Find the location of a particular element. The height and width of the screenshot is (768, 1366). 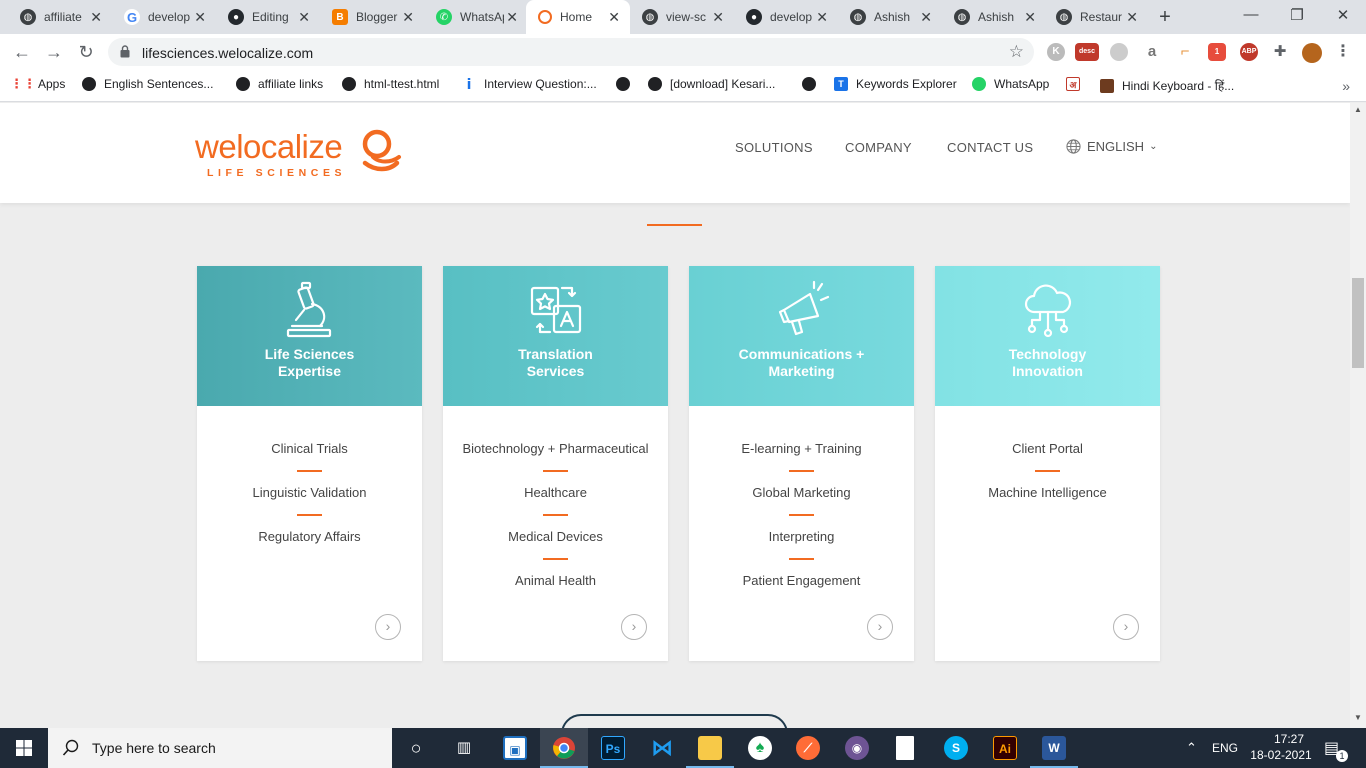

profile-avatar is located at coordinates (1312, 53).